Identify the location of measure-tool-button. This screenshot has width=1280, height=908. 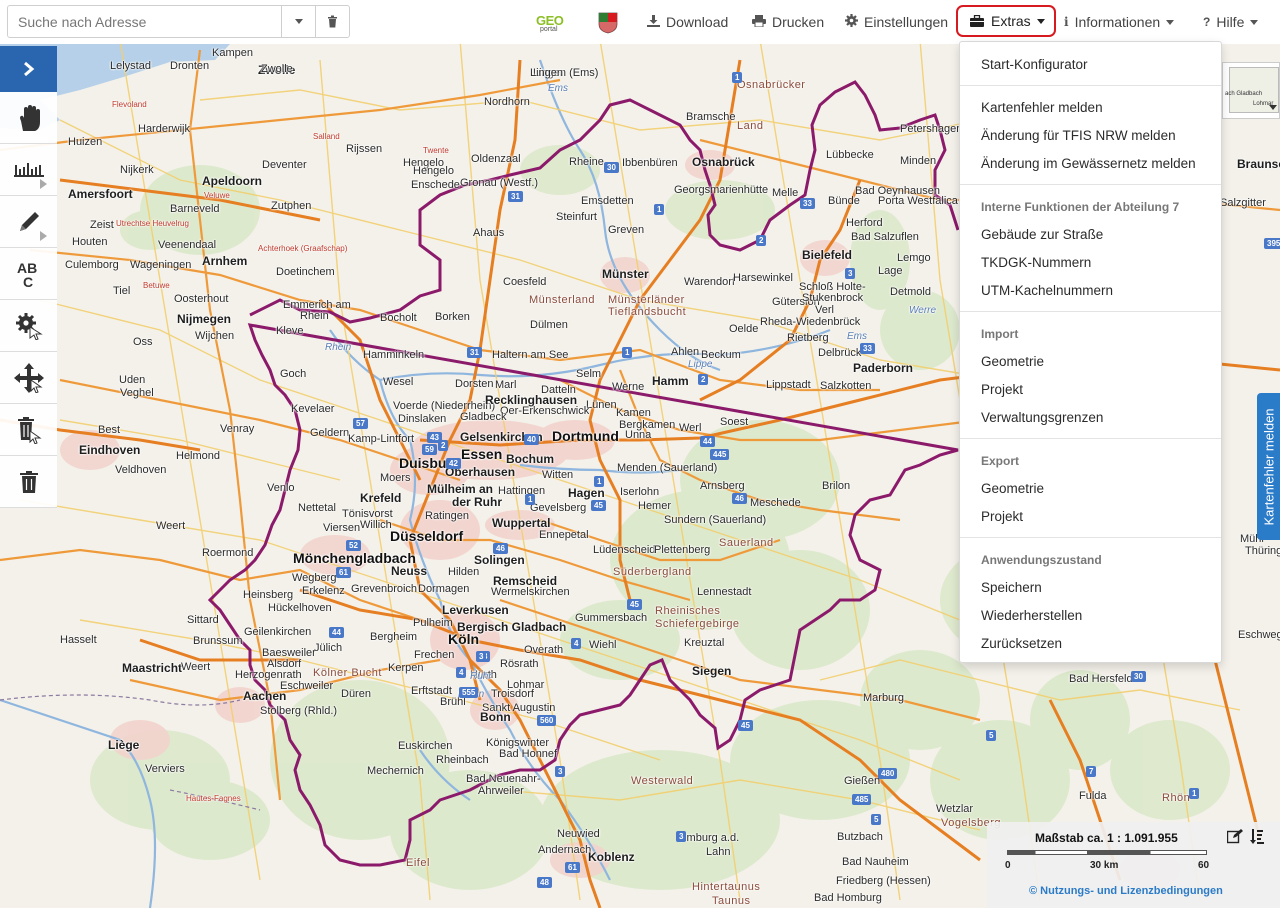
(28, 170).